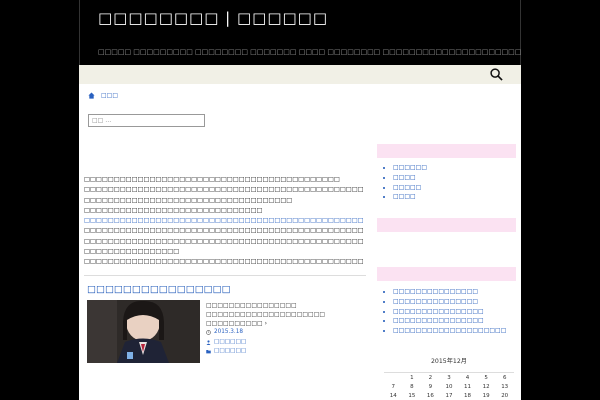 This screenshot has width=600, height=400. Describe the element at coordinates (208, 333) in the screenshot. I see `clock-icon` at that location.